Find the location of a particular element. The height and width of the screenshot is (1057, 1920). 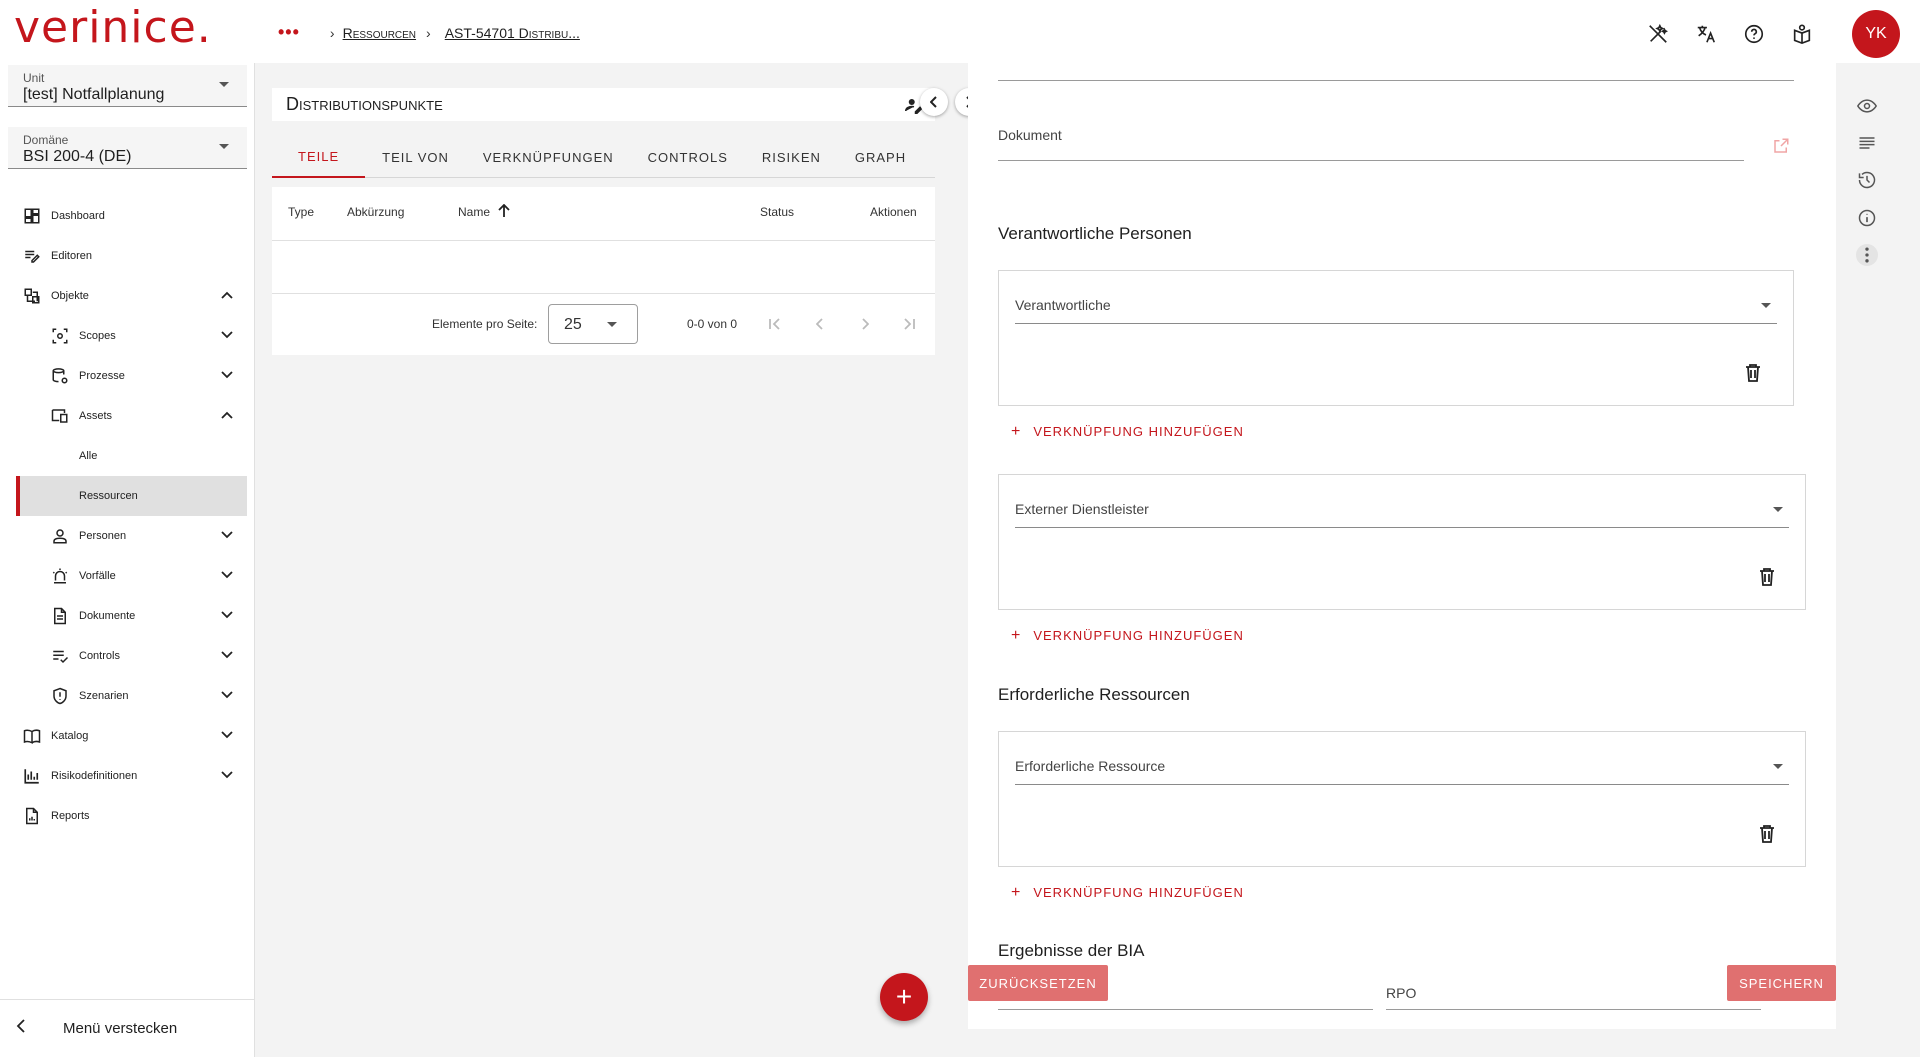

chevron-left-icon is located at coordinates (933, 102).